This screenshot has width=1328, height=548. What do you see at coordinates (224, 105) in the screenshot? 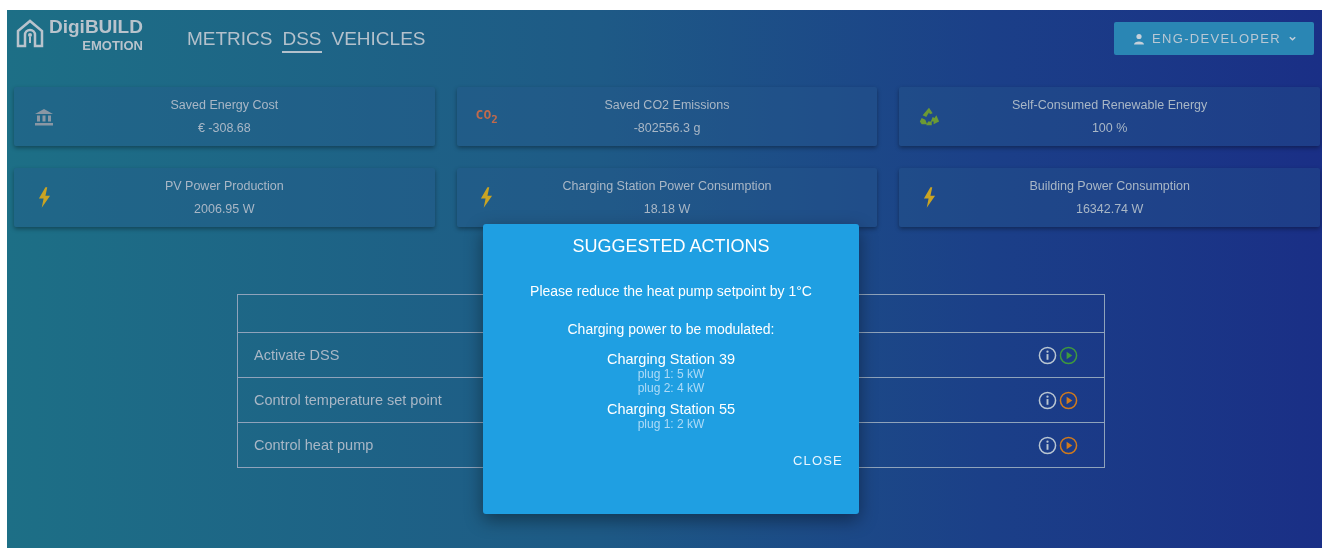
I see `kpi-title: Saved Energy Cost` at bounding box center [224, 105].